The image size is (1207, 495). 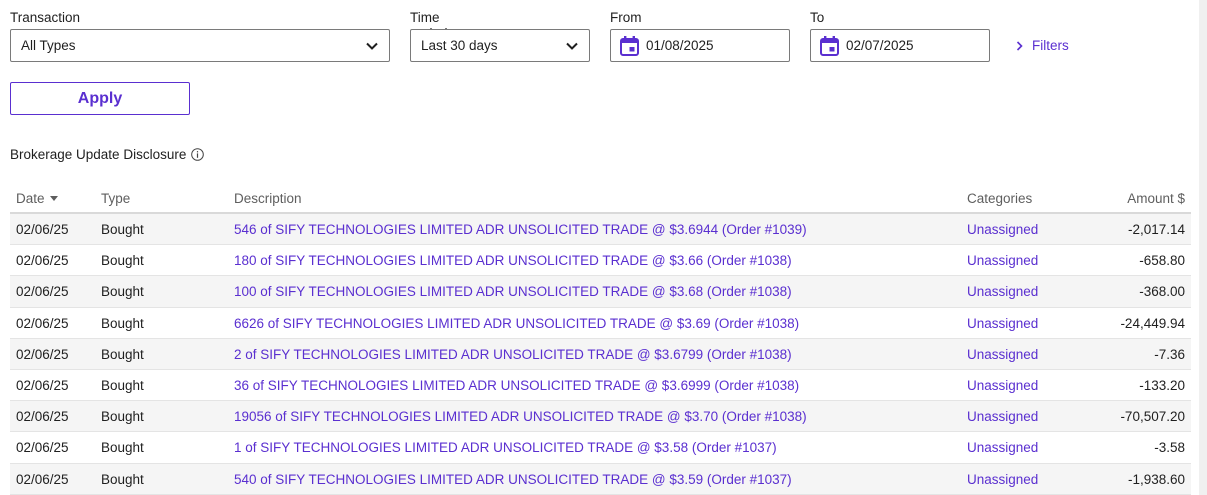 I want to click on header-type: Type, so click(x=116, y=198).